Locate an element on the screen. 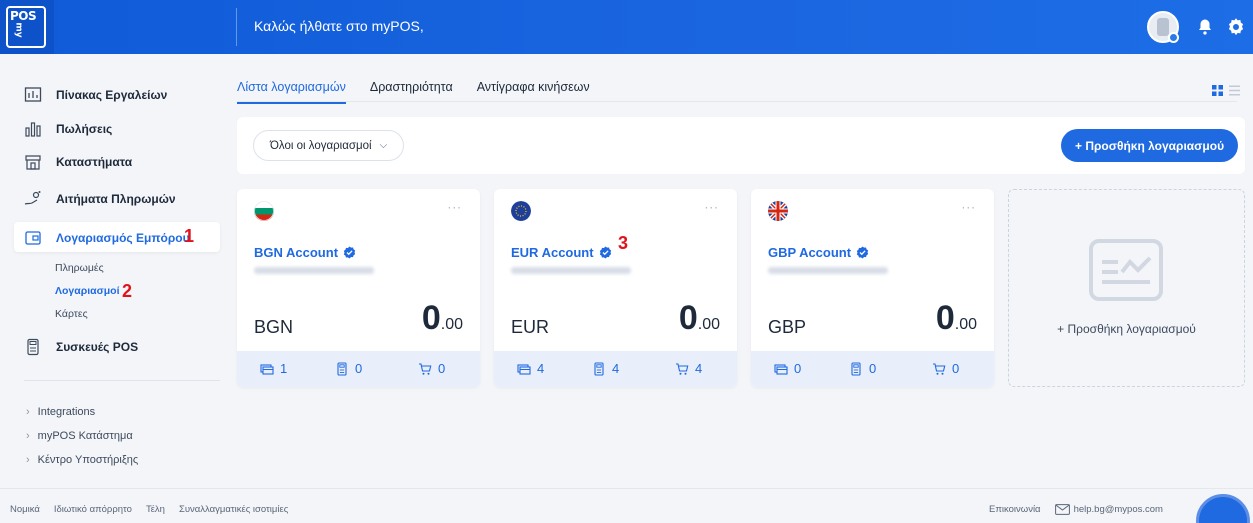  merchant-account-icon is located at coordinates (33, 238).